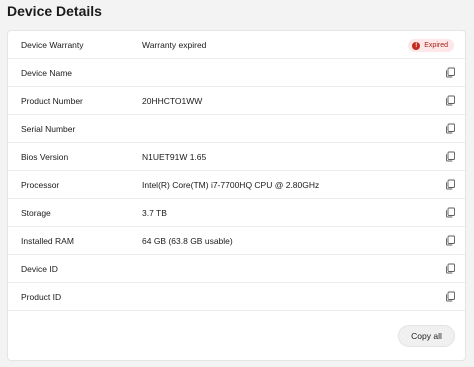 The image size is (474, 367). Describe the element at coordinates (39, 269) in the screenshot. I see `row-label: Device ID` at that location.